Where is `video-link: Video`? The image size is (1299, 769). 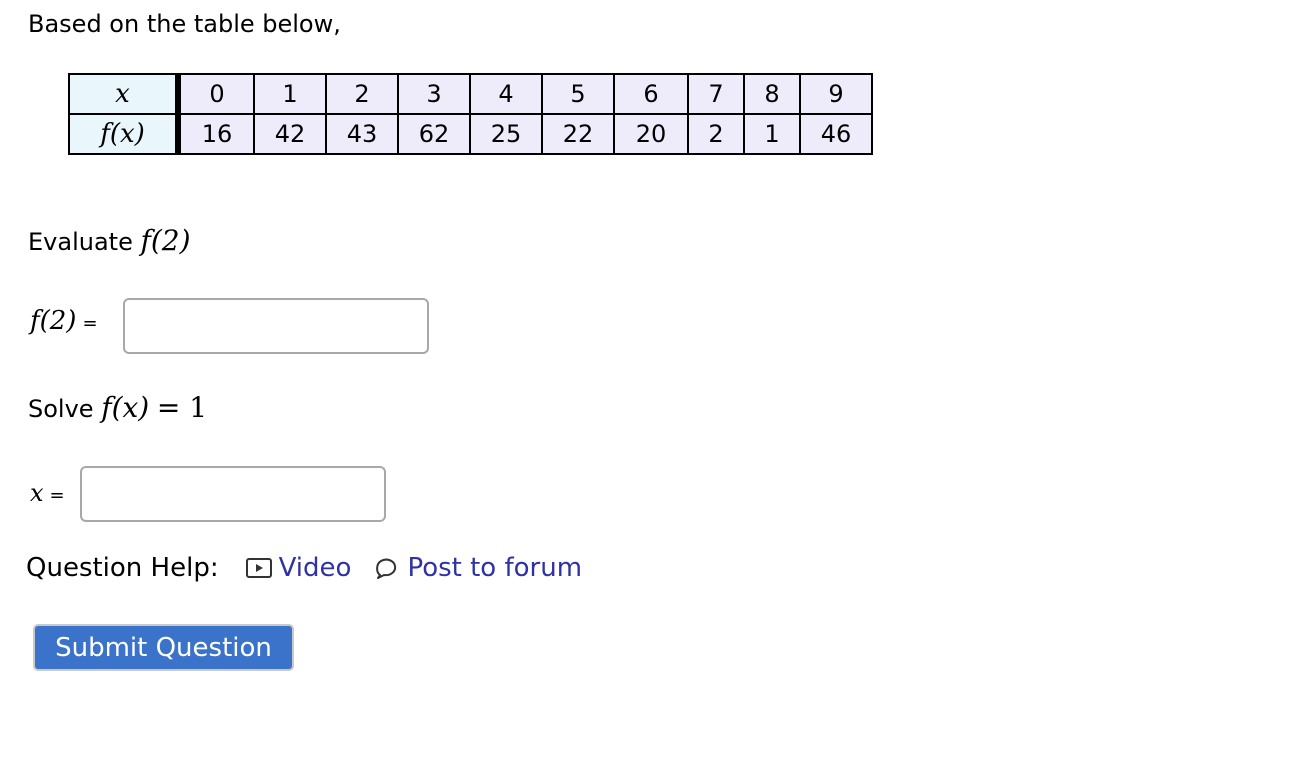
video-link: Video is located at coordinates (298, 568).